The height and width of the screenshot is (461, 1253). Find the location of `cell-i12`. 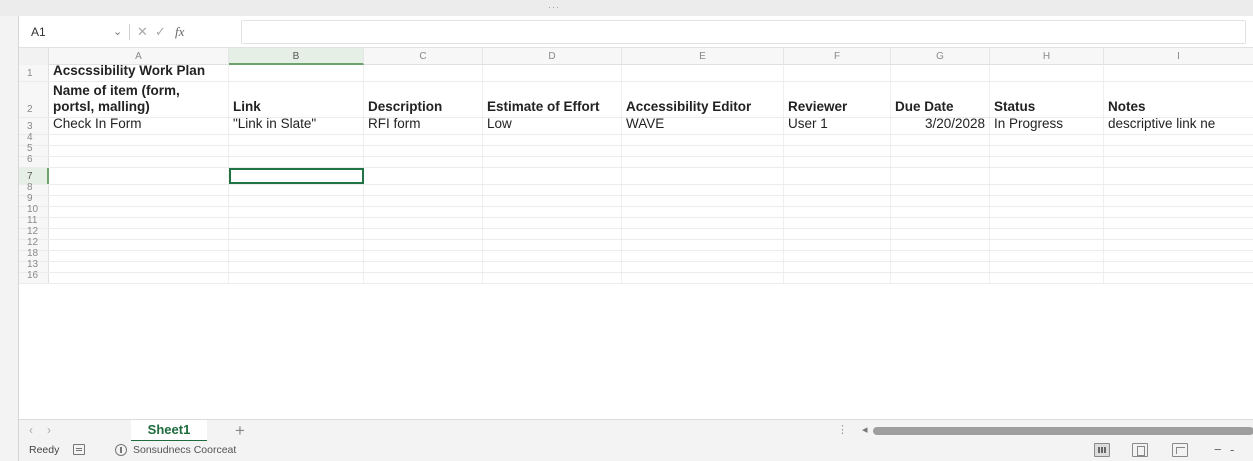

cell-i12 is located at coordinates (1178, 245).